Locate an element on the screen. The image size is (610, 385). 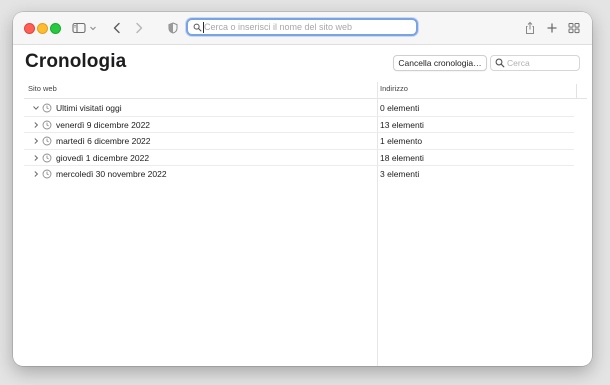
history-row: giovedì 1 dicembre 2022 18 elementi is located at coordinates (299, 158).